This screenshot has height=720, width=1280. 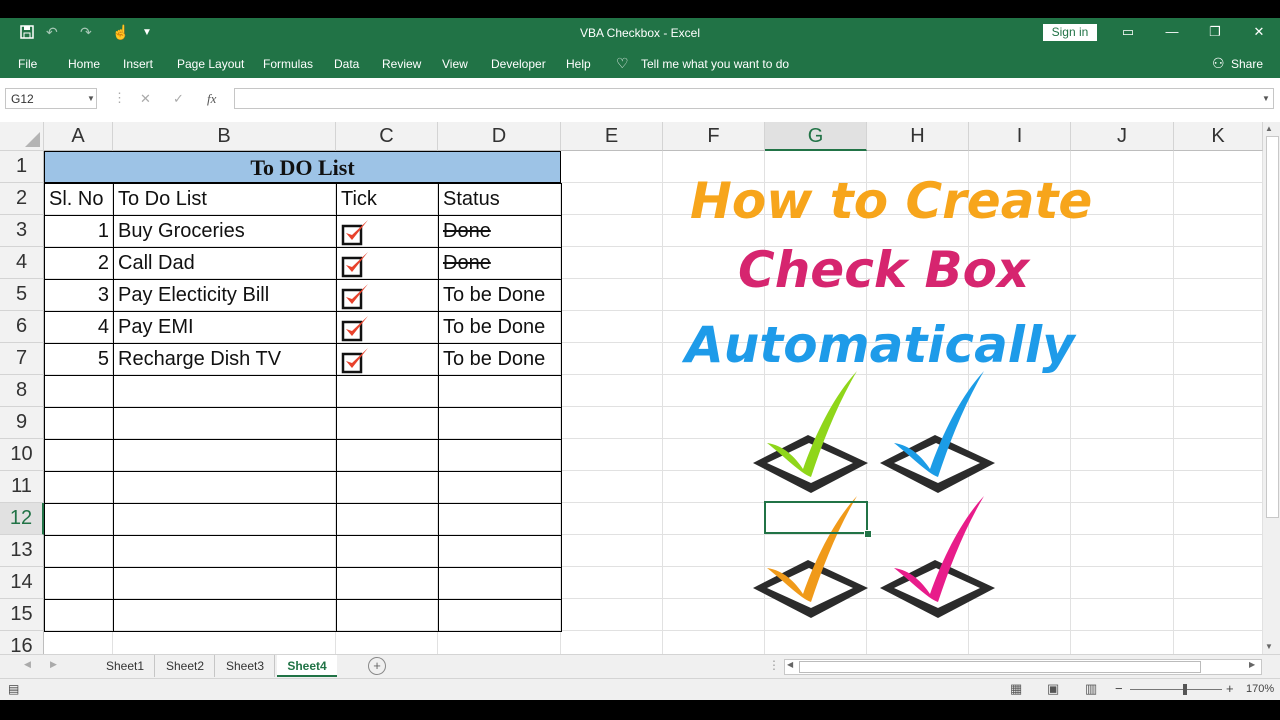 I want to click on sl-no-cell: 5, so click(x=79, y=359).